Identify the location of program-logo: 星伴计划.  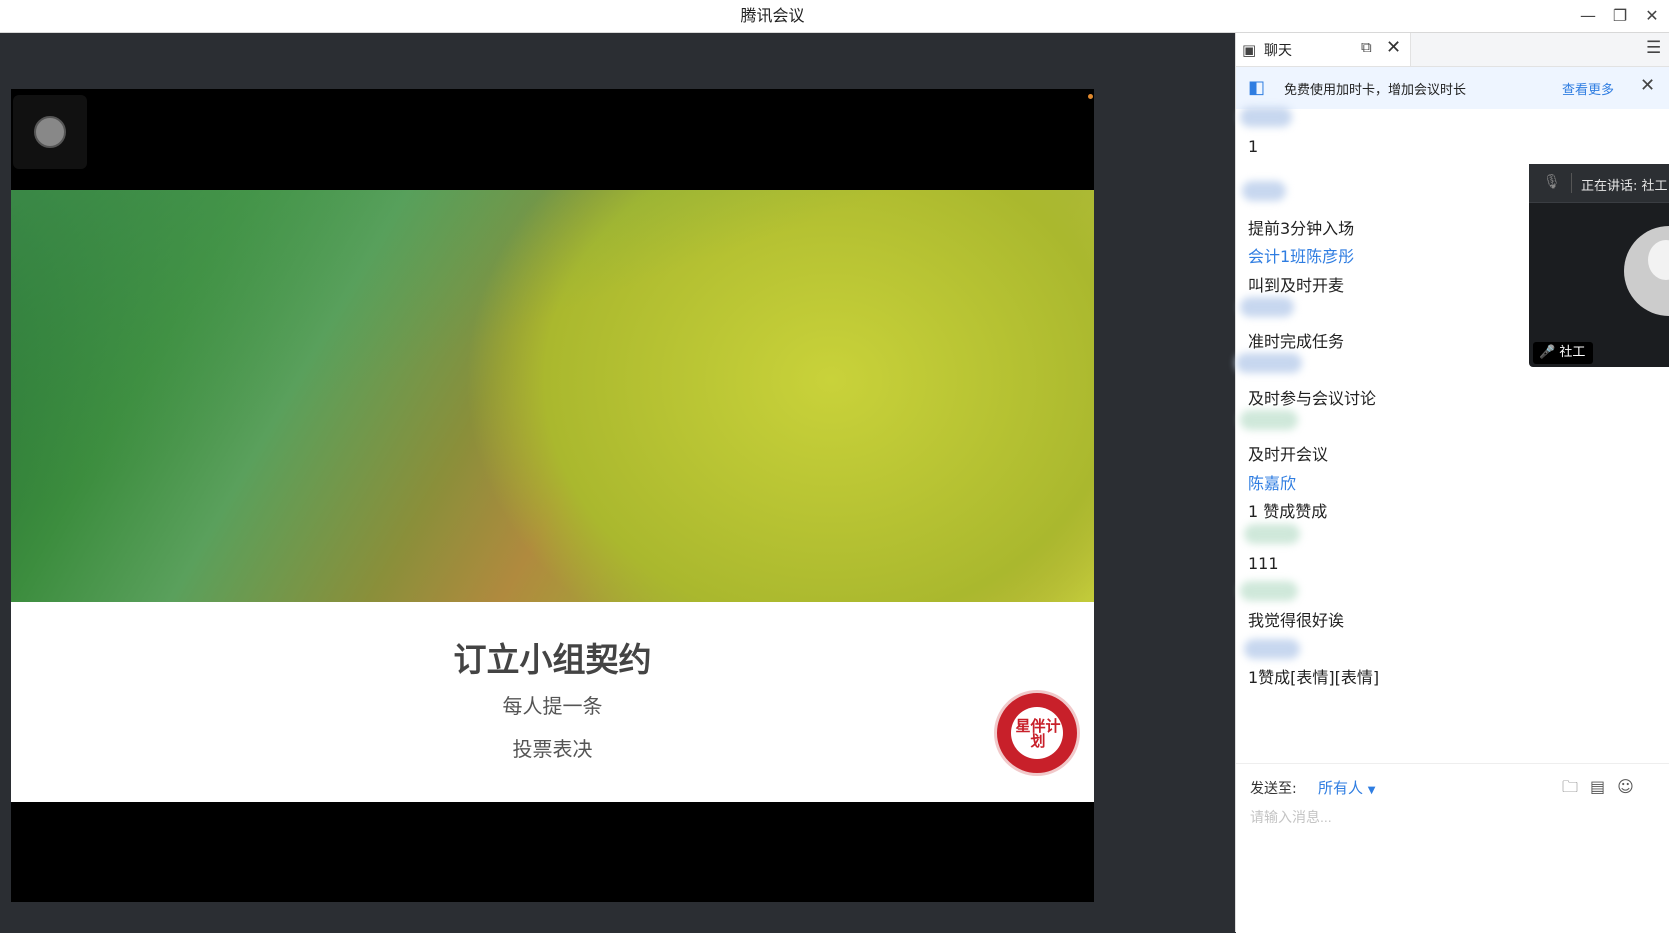
(1037, 733).